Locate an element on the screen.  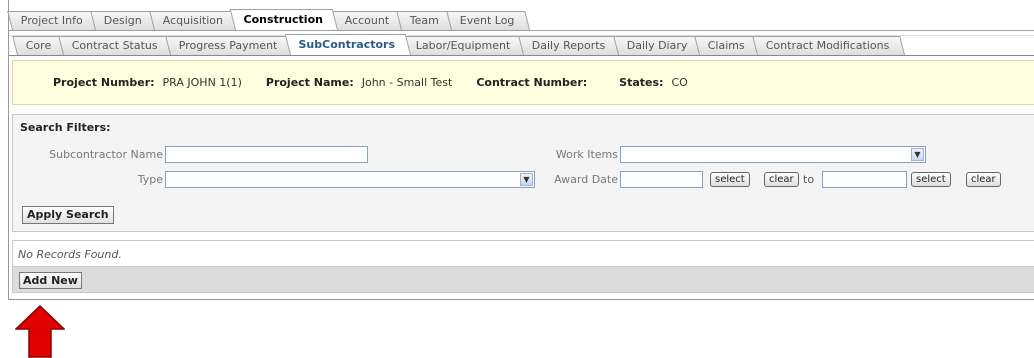
tab-account: Account is located at coordinates (367, 20).